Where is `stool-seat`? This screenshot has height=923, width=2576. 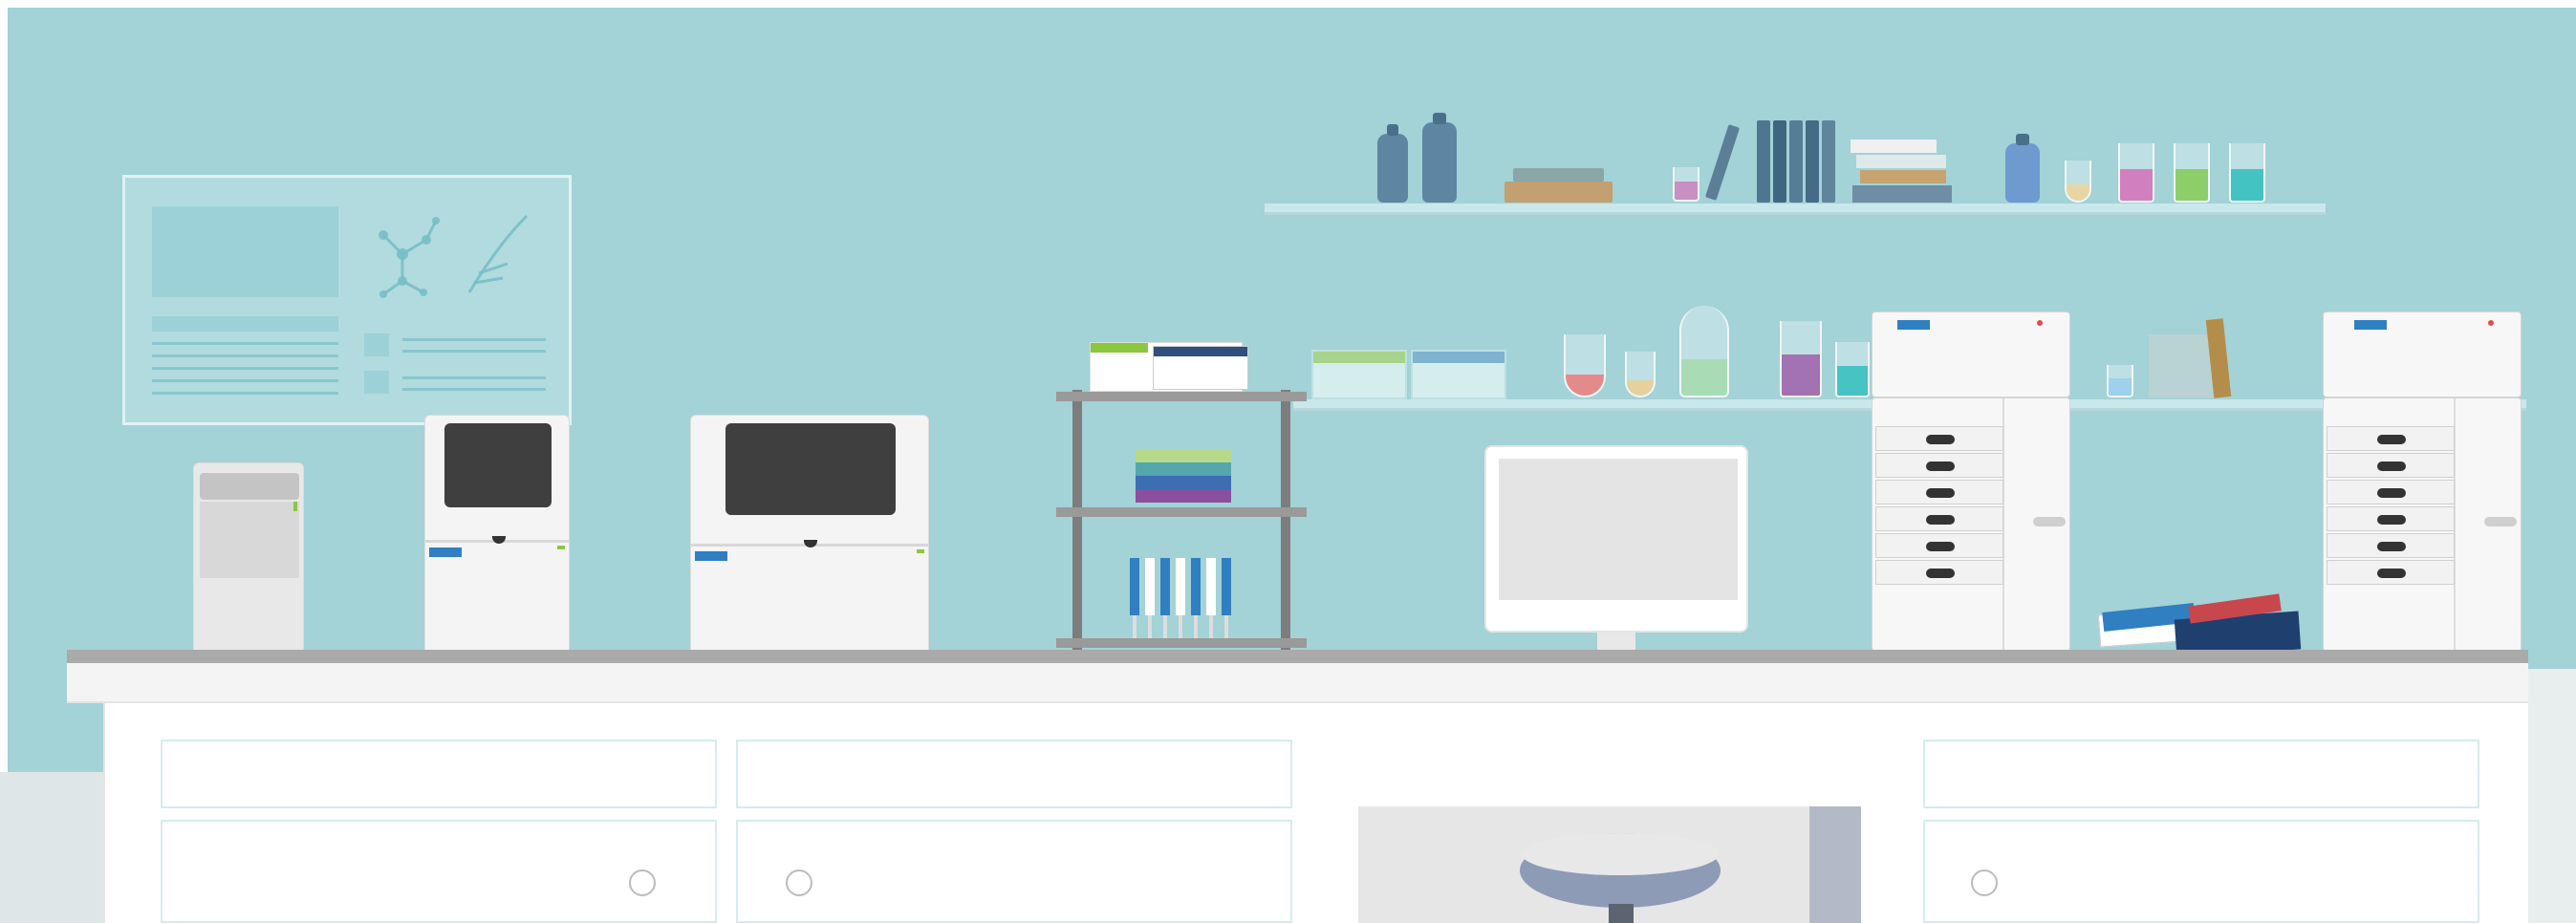 stool-seat is located at coordinates (1621, 854).